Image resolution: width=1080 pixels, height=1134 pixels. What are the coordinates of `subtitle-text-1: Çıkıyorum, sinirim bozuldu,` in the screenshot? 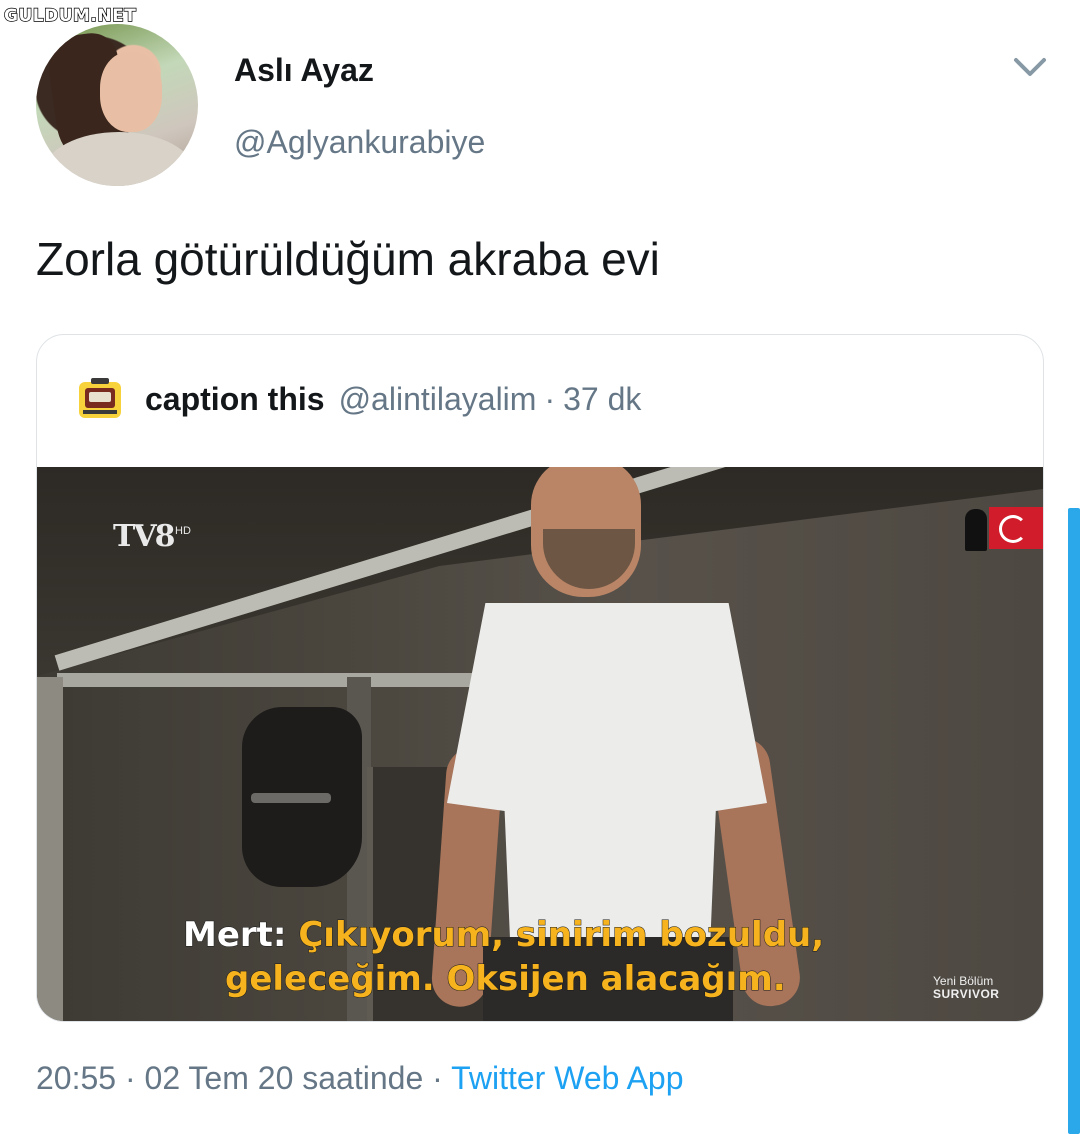 It's located at (561, 935).